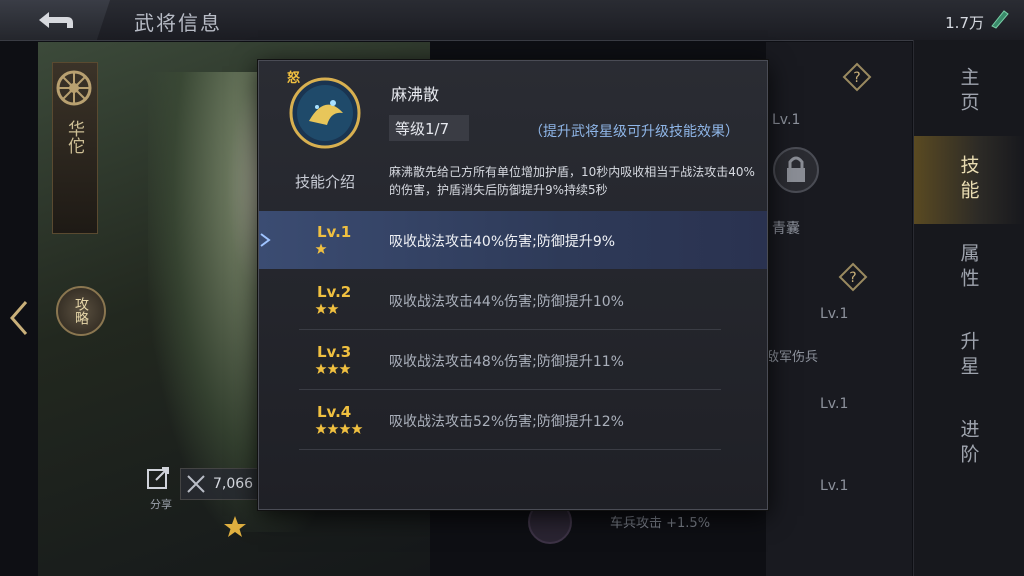 The width and height of the screenshot is (1024, 576). I want to click on right-nav: 主页 技能 属性 升星 进阶, so click(968, 308).